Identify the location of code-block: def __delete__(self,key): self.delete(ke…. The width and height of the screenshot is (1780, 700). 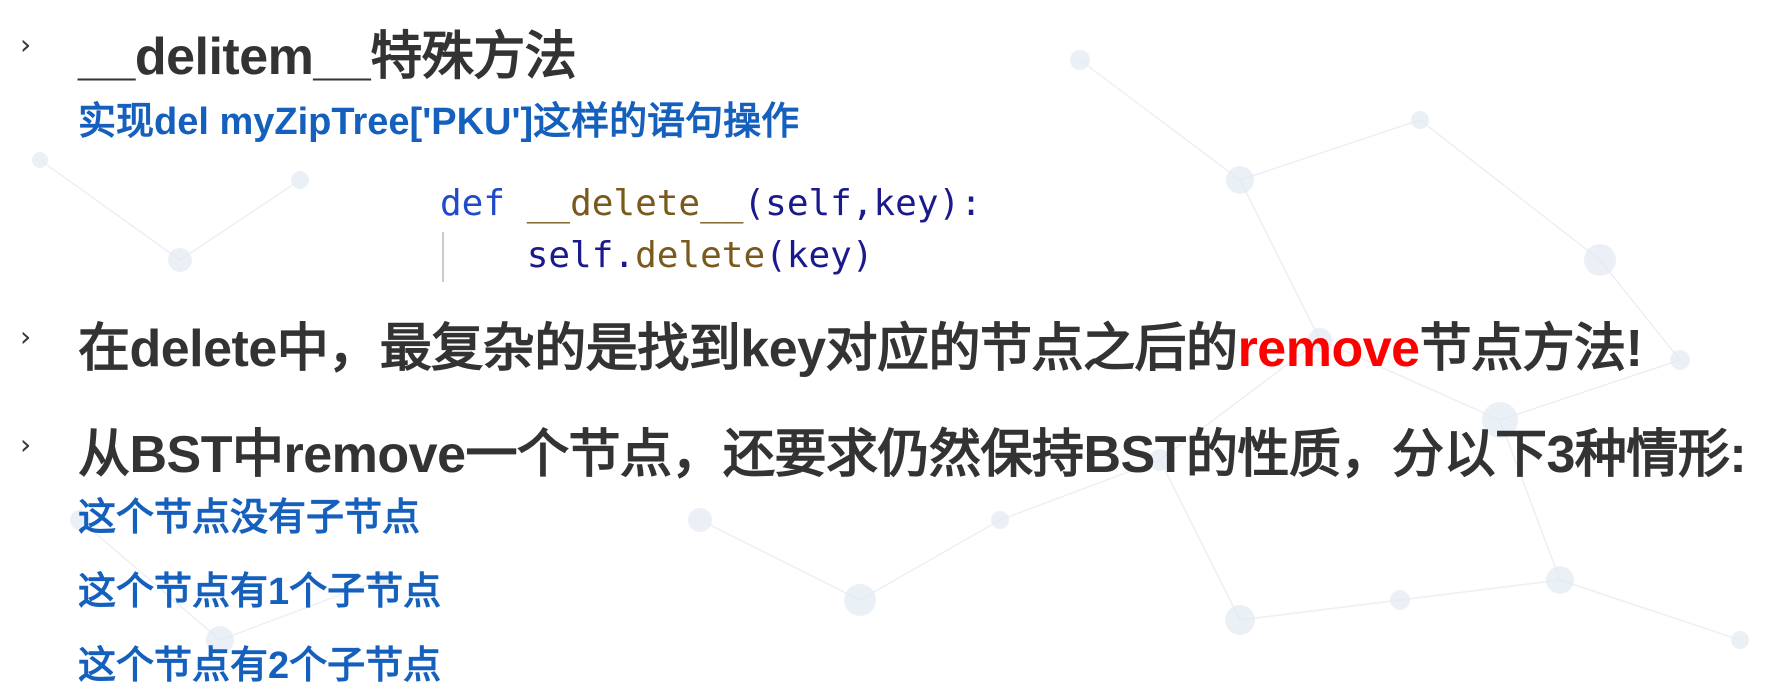
(711, 230).